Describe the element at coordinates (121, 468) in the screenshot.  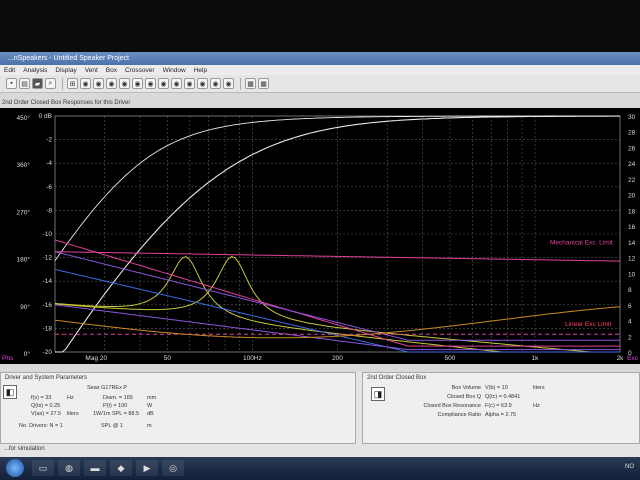
I see `app-icon: ◆` at that location.